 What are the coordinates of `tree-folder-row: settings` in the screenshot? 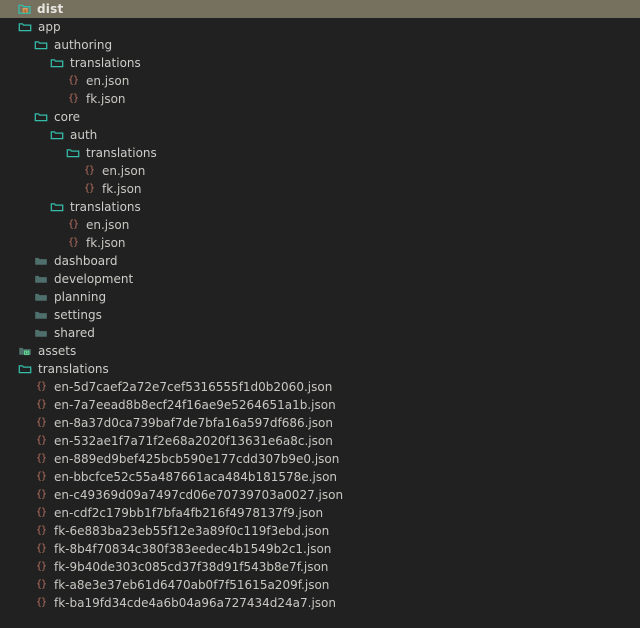 It's located at (320, 315).